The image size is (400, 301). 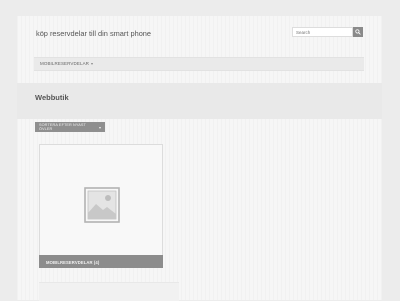 I want to click on product-category-title: MOBILRESERVDELAR (4), so click(x=101, y=261).